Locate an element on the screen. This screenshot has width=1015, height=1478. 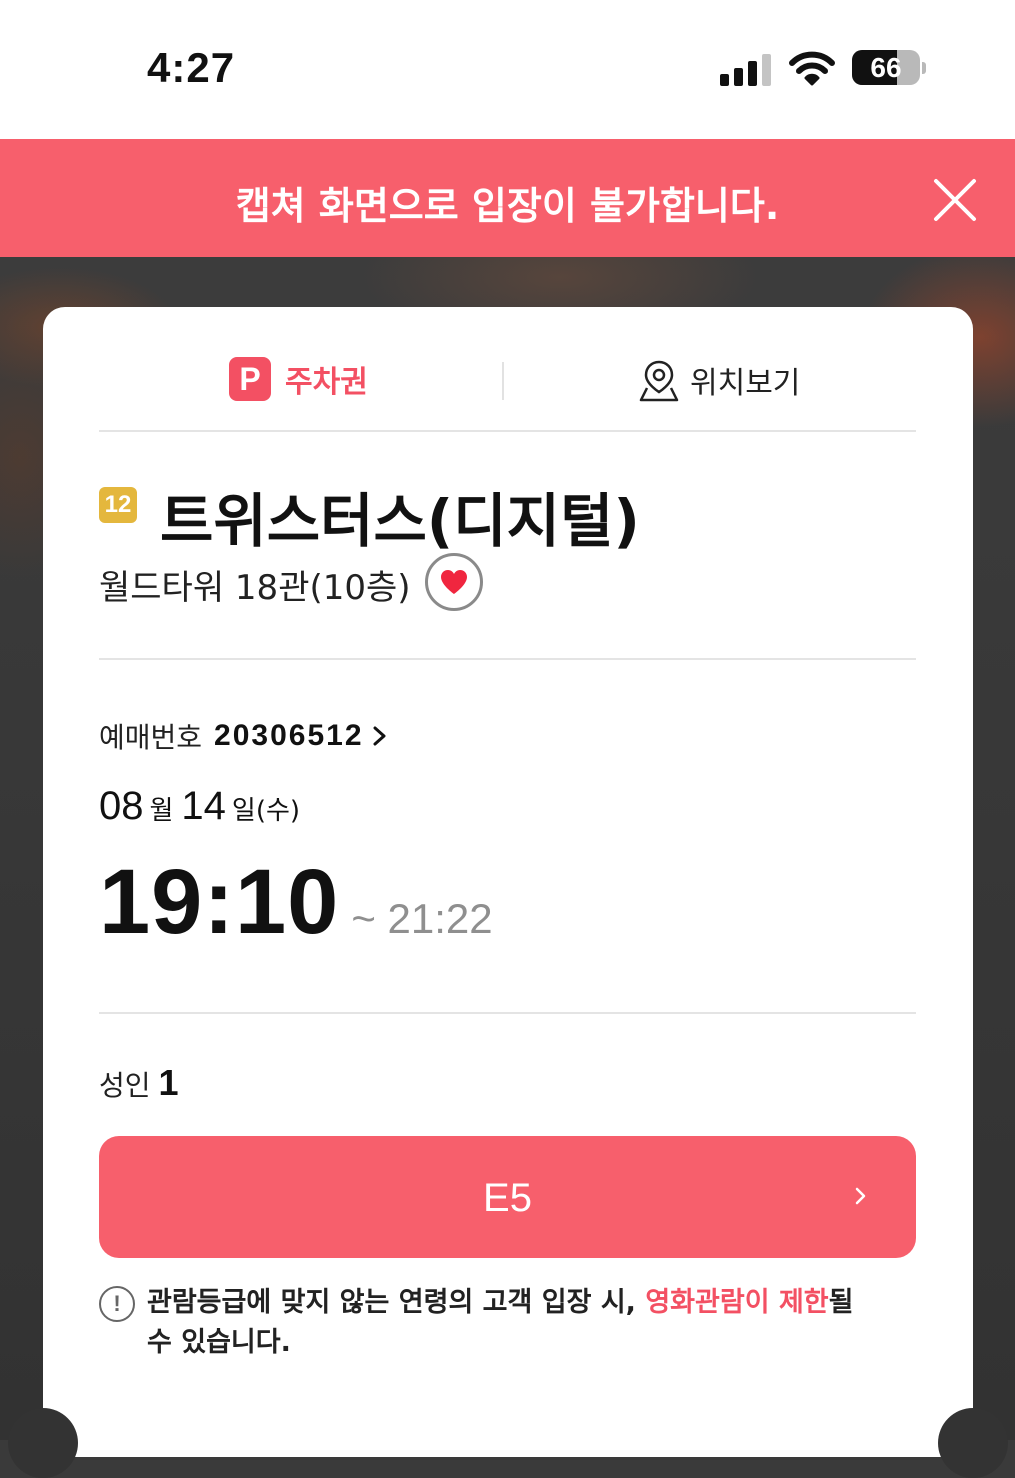
audience-number: 1 is located at coordinates (168, 1082).